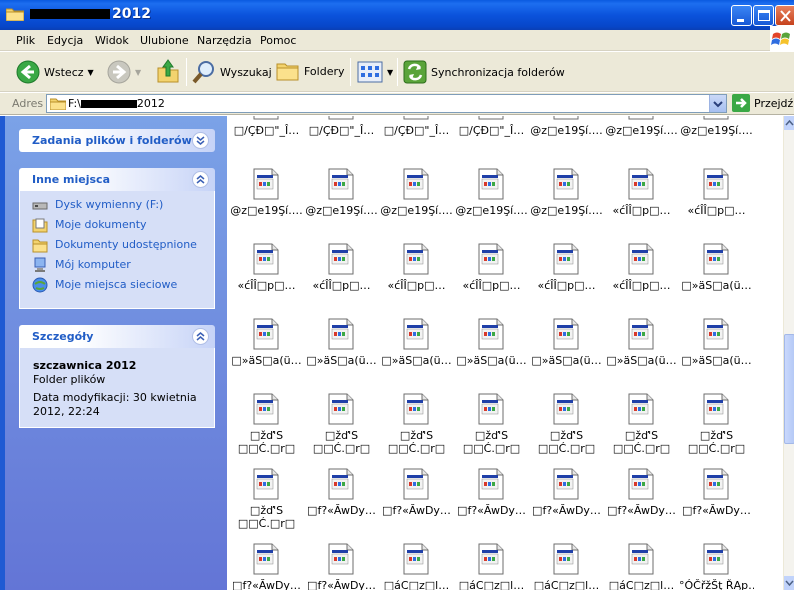  What do you see at coordinates (117, 245) in the screenshot?
I see `place-shared-documents: Dokumenty udostępnione` at bounding box center [117, 245].